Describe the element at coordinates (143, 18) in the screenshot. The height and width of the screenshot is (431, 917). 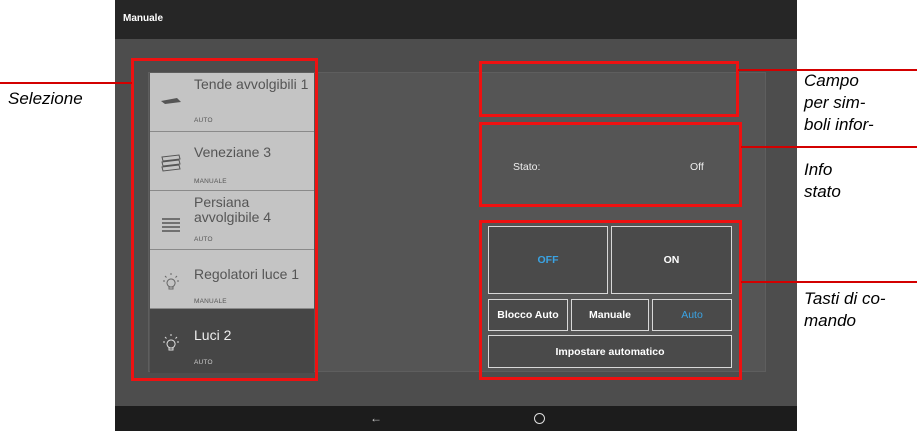
I see `window-title: Manuale` at that location.